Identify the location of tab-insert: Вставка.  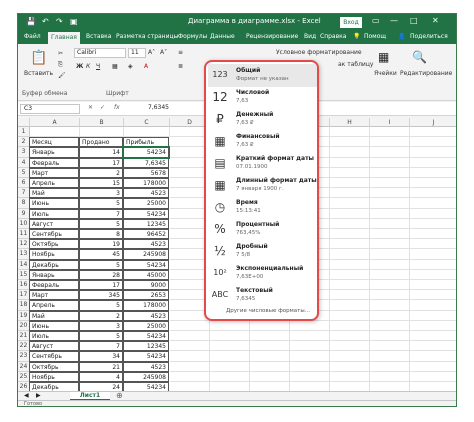
(98, 36).